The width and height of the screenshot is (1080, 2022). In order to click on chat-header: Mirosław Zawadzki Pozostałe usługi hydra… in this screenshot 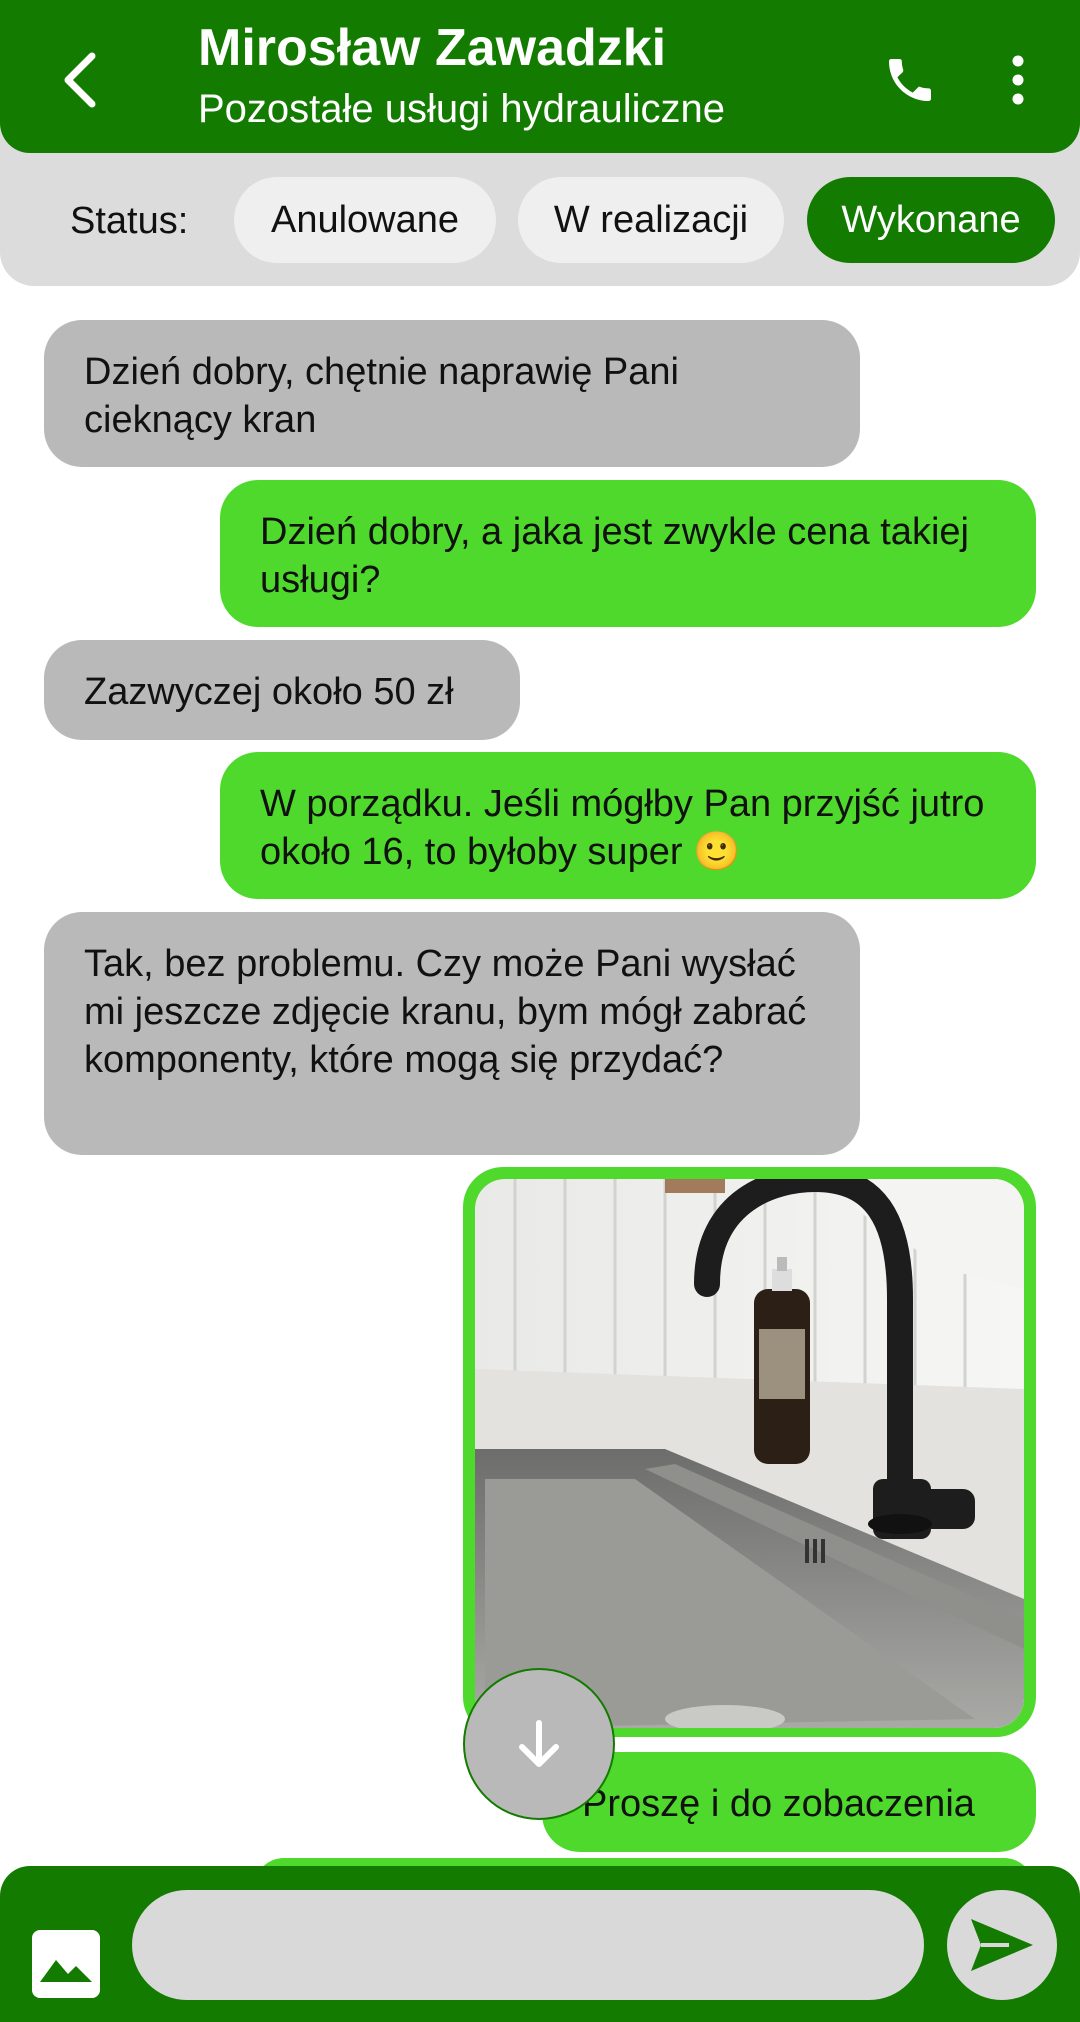, I will do `click(540, 76)`.